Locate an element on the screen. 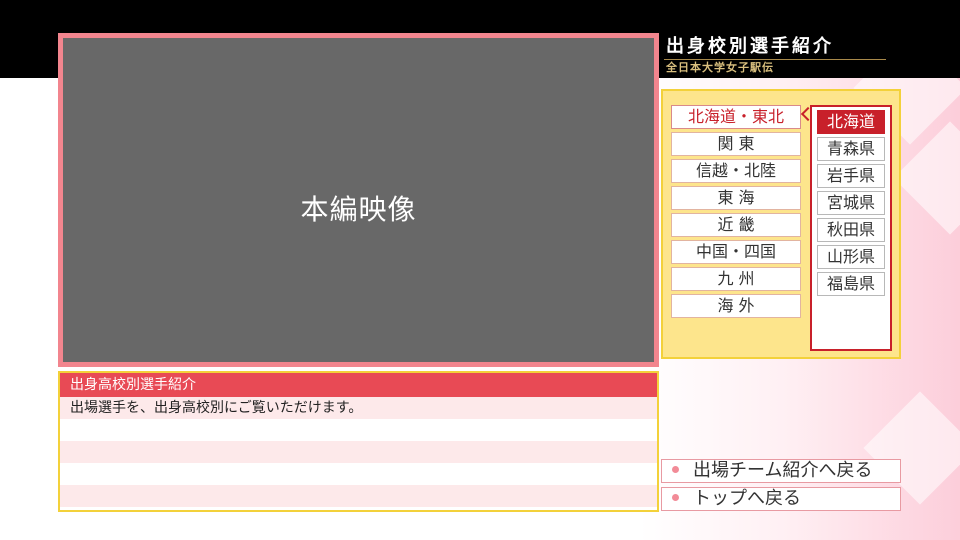 This screenshot has height=540, width=960. video-placeholder-label: 本編映像 is located at coordinates (358, 209).